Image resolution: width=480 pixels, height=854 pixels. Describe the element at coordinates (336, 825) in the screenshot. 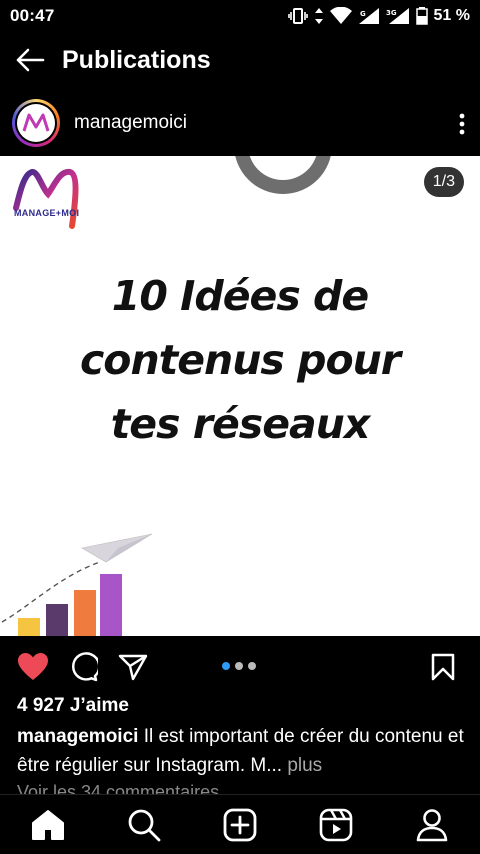

I see `reels-icon` at that location.